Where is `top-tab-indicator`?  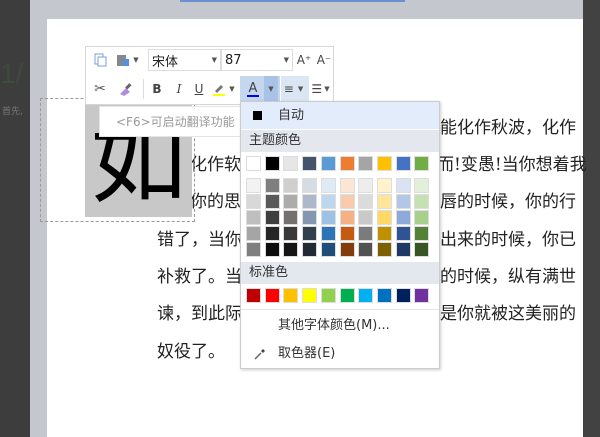
top-tab-indicator is located at coordinates (292, 1).